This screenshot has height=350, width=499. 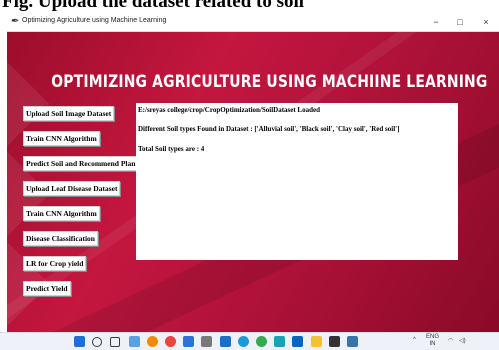 What do you see at coordinates (72, 188) in the screenshot?
I see `upload-leaf-disease-dataset-button: Upload Leaf Disease Dataset` at bounding box center [72, 188].